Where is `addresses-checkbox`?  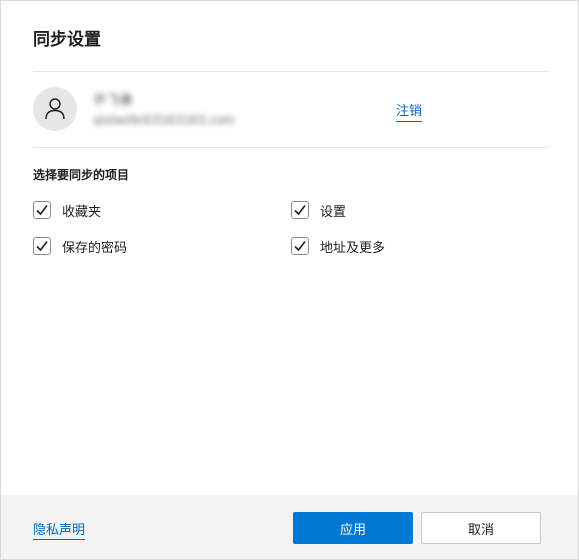 addresses-checkbox is located at coordinates (300, 246).